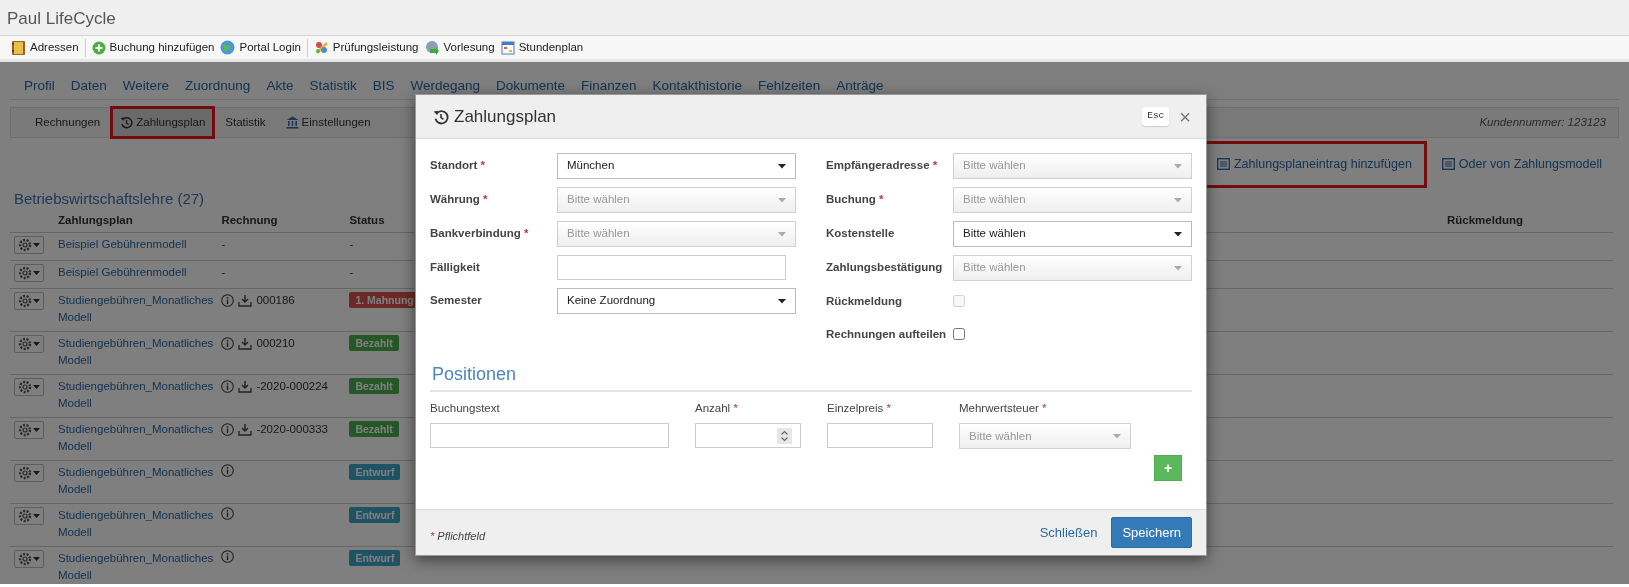 This screenshot has height=587, width=1629. Describe the element at coordinates (465, 408) in the screenshot. I see `field-label: Buchungstext` at that location.